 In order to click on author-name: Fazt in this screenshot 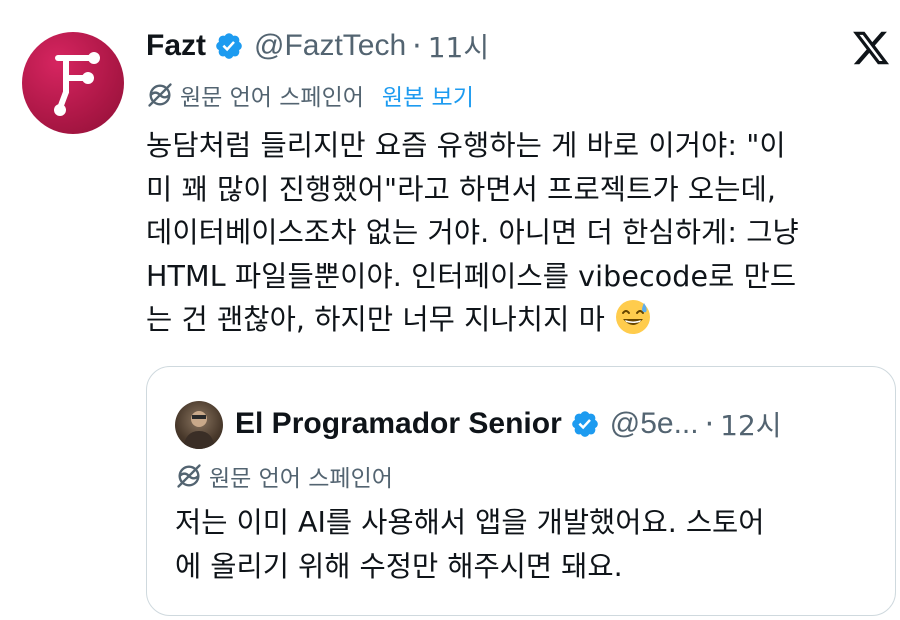, I will do `click(176, 46)`.